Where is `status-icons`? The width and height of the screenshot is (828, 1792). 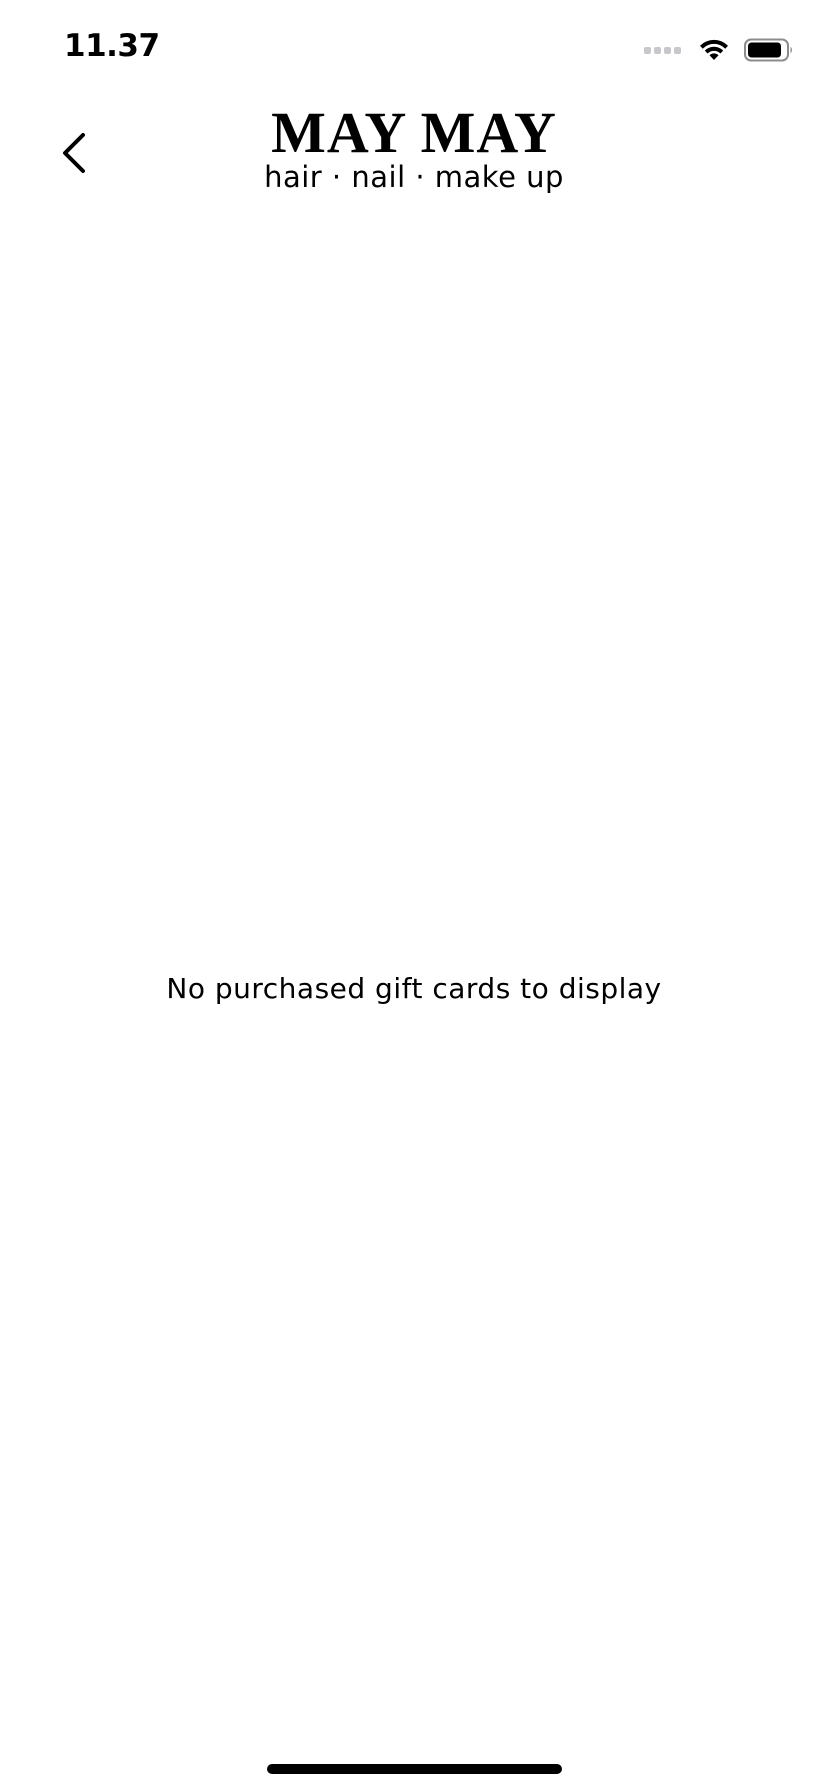
status-icons is located at coordinates (719, 50).